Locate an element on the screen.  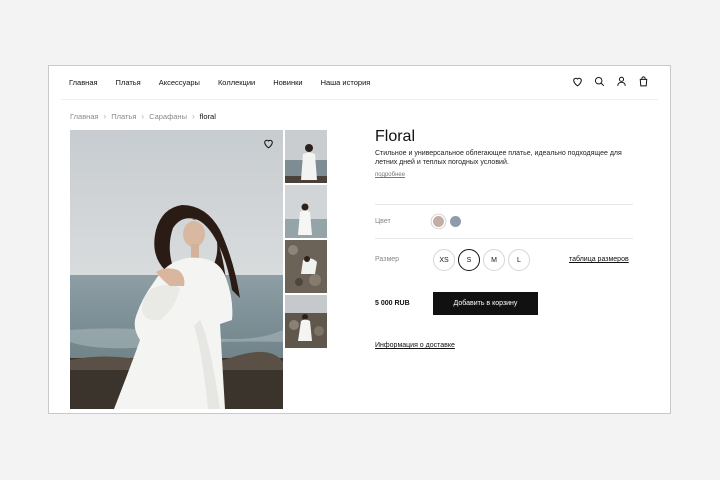
size-option-l: L is located at coordinates (519, 260).